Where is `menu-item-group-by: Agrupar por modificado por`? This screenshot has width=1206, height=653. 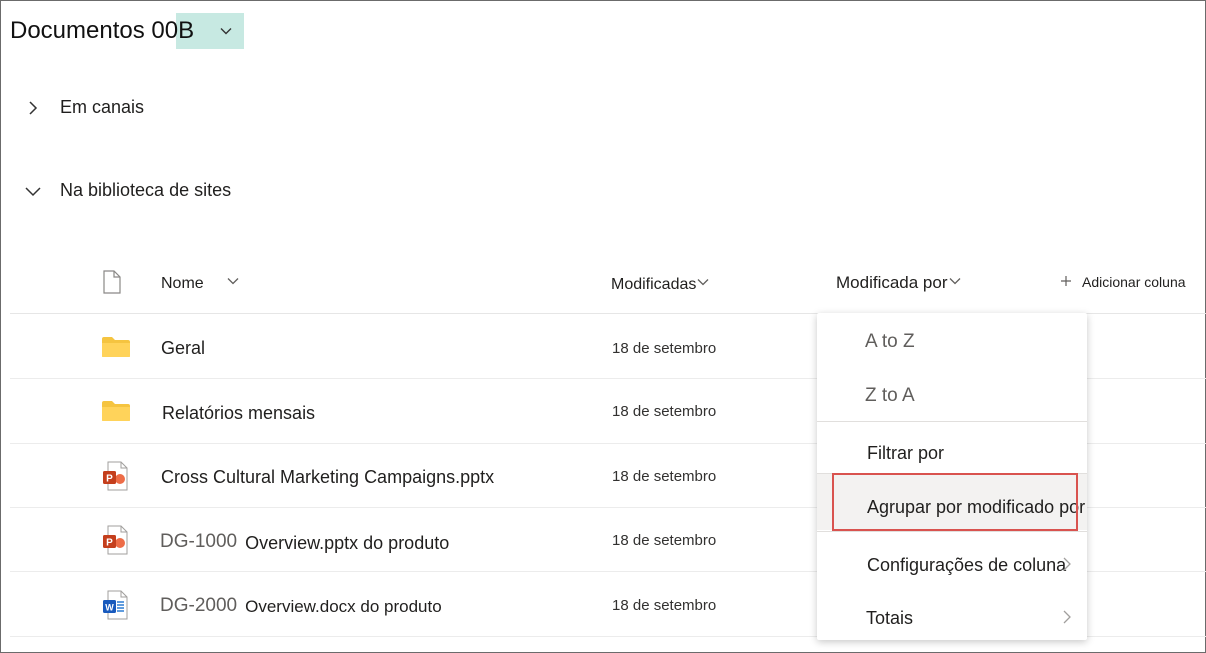 menu-item-group-by: Agrupar por modificado por is located at coordinates (952, 507).